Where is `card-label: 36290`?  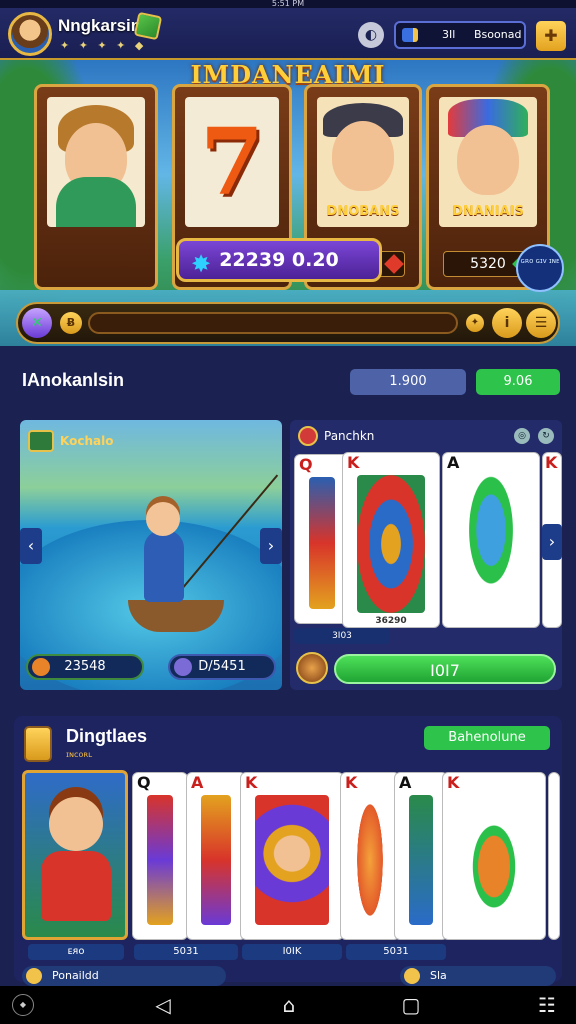
card-label: 36290 is located at coordinates (391, 621).